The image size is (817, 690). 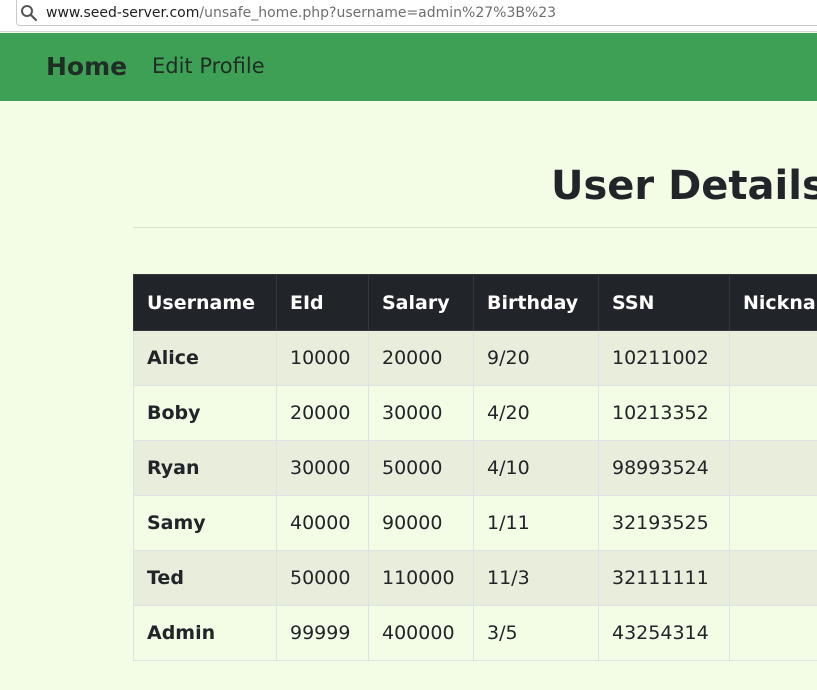 What do you see at coordinates (664, 468) in the screenshot?
I see `cell-ssn: 98993524` at bounding box center [664, 468].